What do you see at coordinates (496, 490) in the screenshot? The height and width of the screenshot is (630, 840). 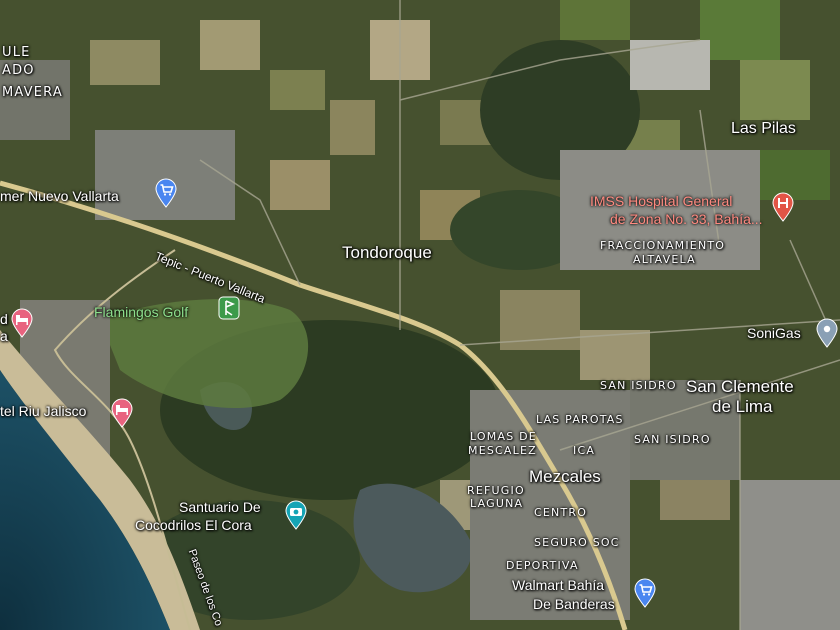 I see `neighborhood-label: REFUGIO` at bounding box center [496, 490].